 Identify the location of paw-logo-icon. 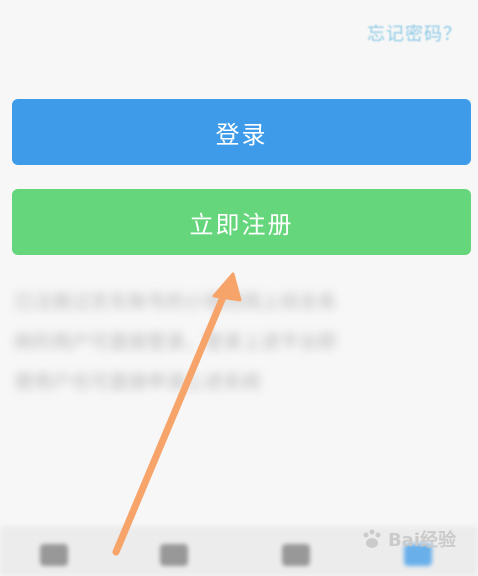
(372, 538).